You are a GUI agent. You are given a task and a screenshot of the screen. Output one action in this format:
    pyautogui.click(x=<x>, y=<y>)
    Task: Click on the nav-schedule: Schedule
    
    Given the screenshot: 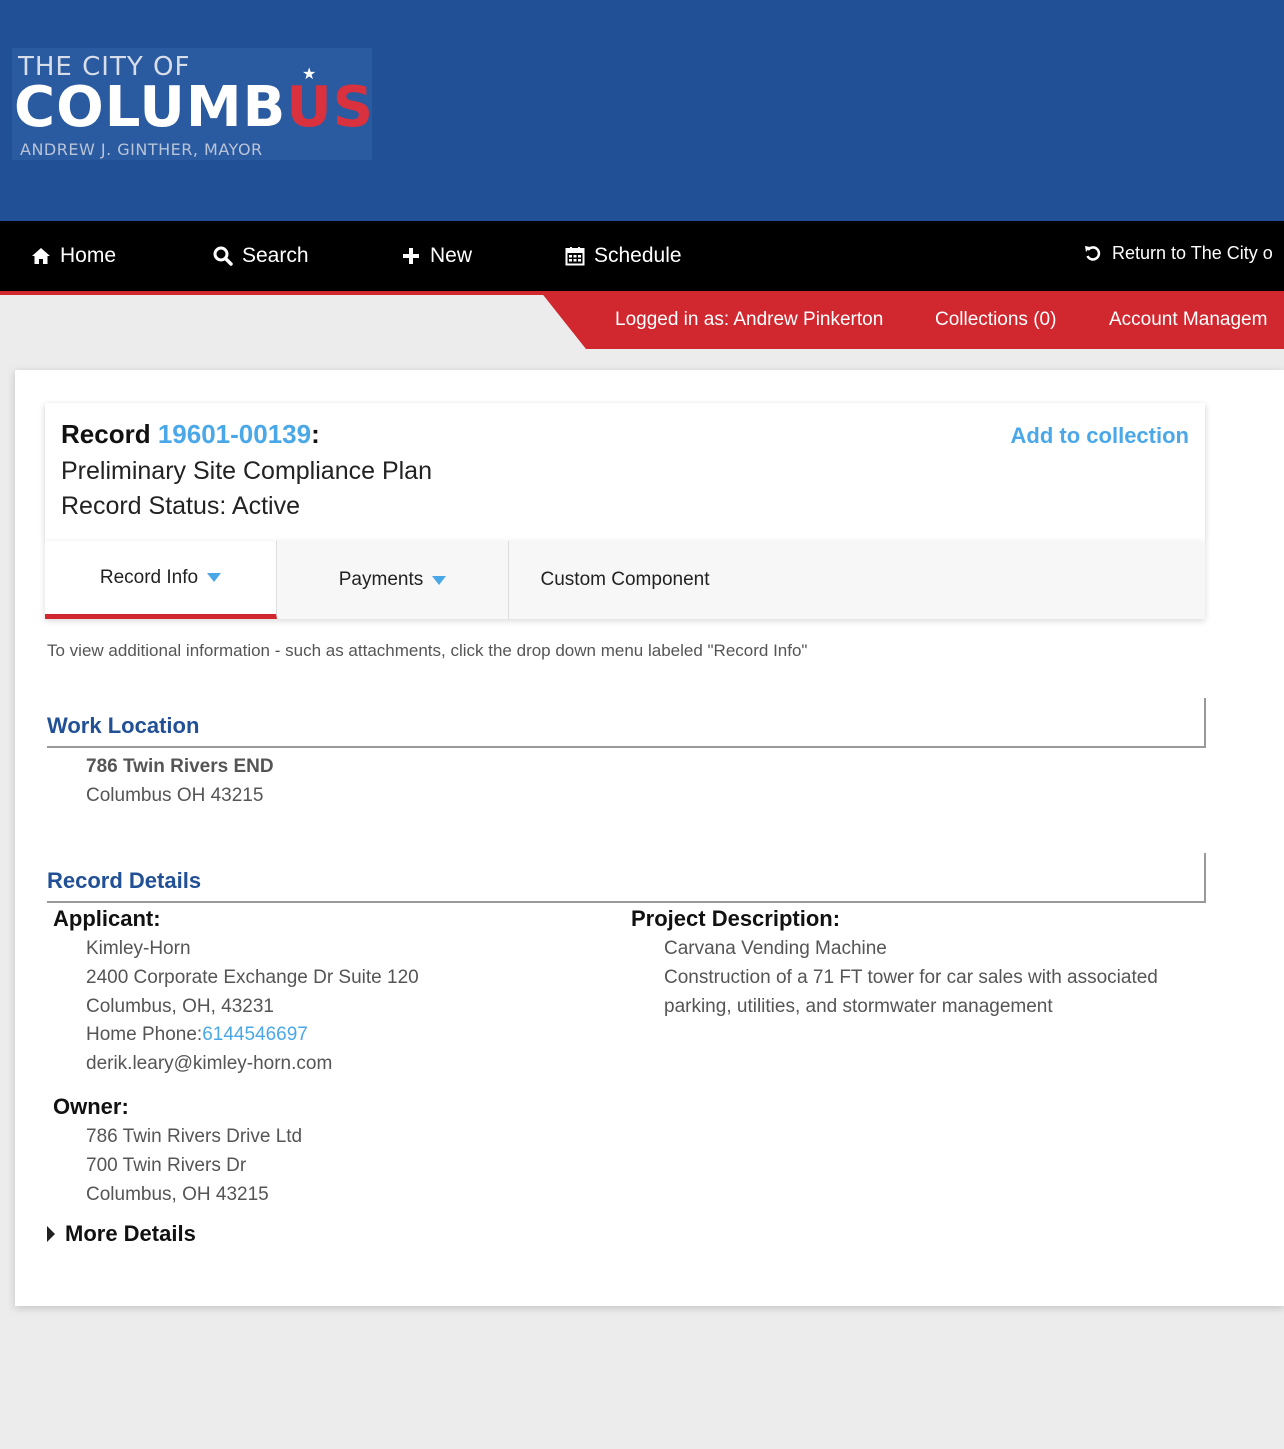 What is the action you would take?
    pyautogui.click(x=623, y=256)
    